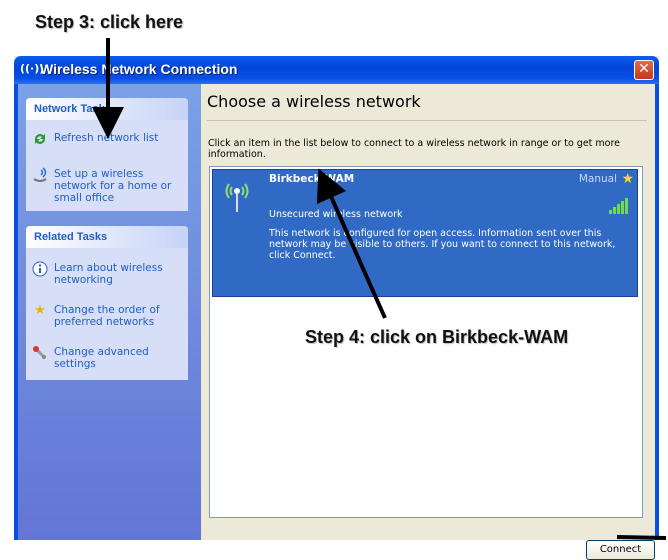 Image resolution: width=668 pixels, height=560 pixels. I want to click on step3-annotation: Step 3: click here, so click(109, 22).